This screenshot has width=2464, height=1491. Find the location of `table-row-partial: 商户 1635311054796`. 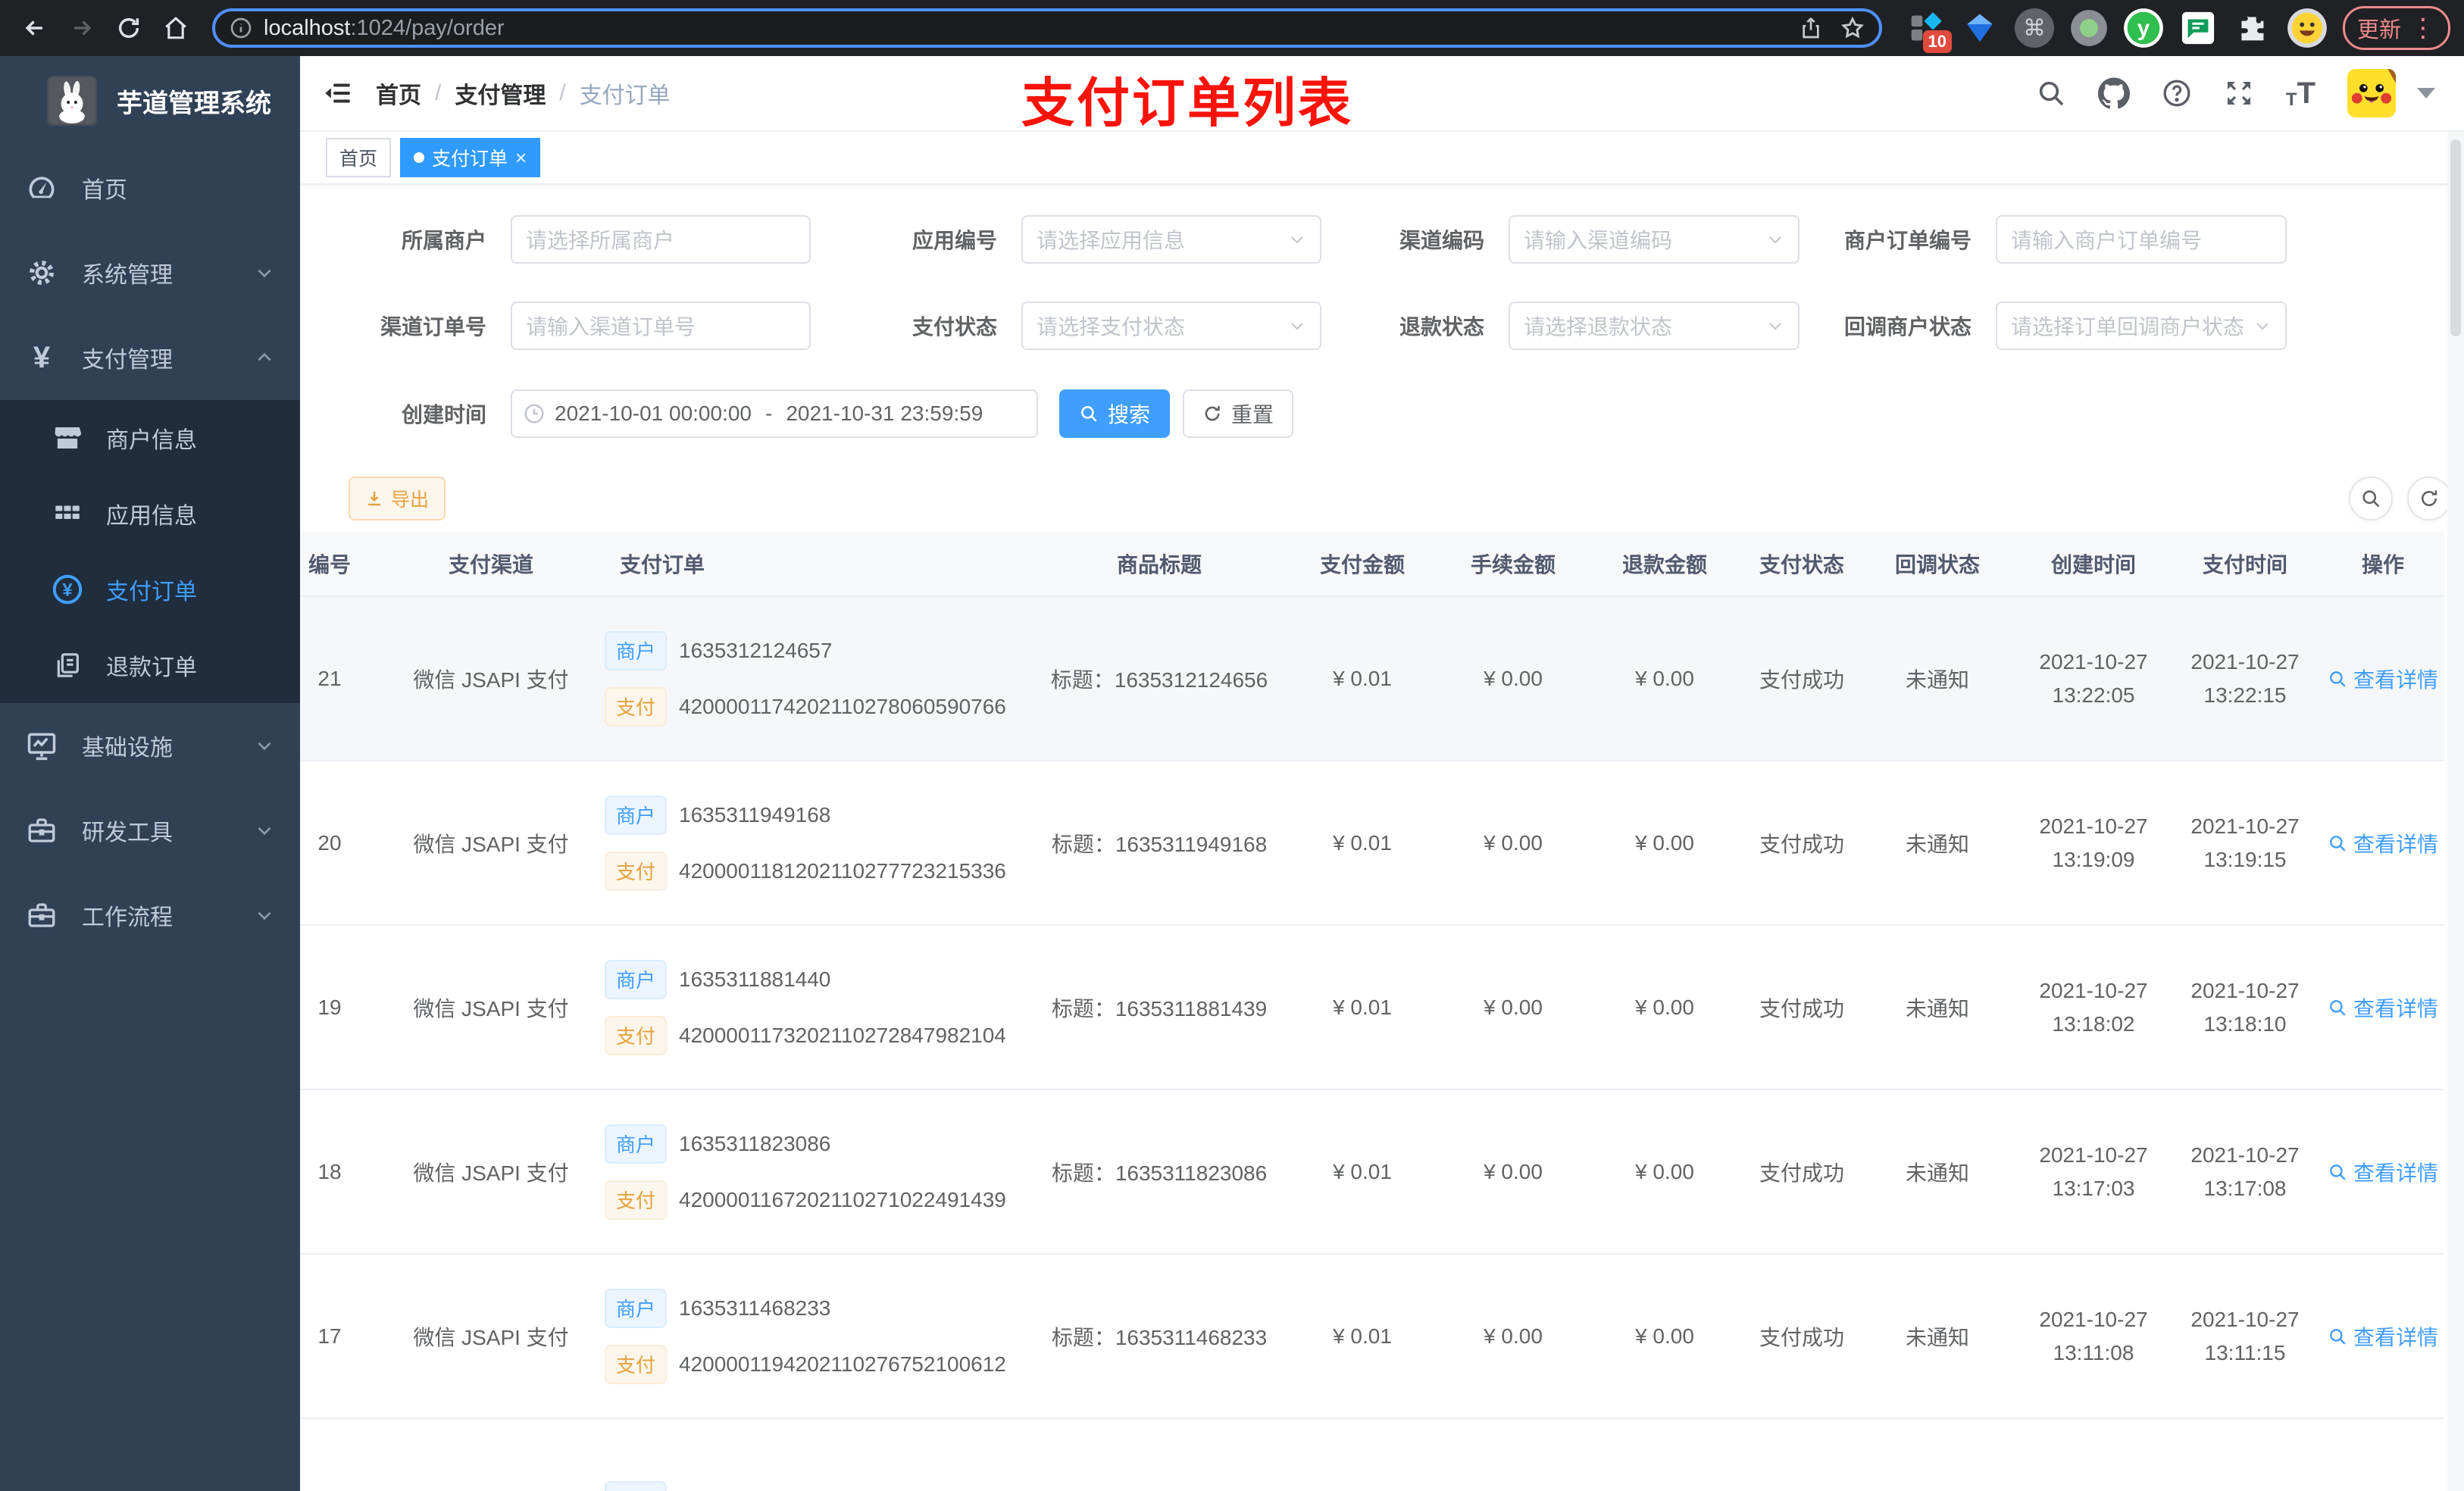

table-row-partial: 商户 1635311054796 is located at coordinates (1372, 1455).